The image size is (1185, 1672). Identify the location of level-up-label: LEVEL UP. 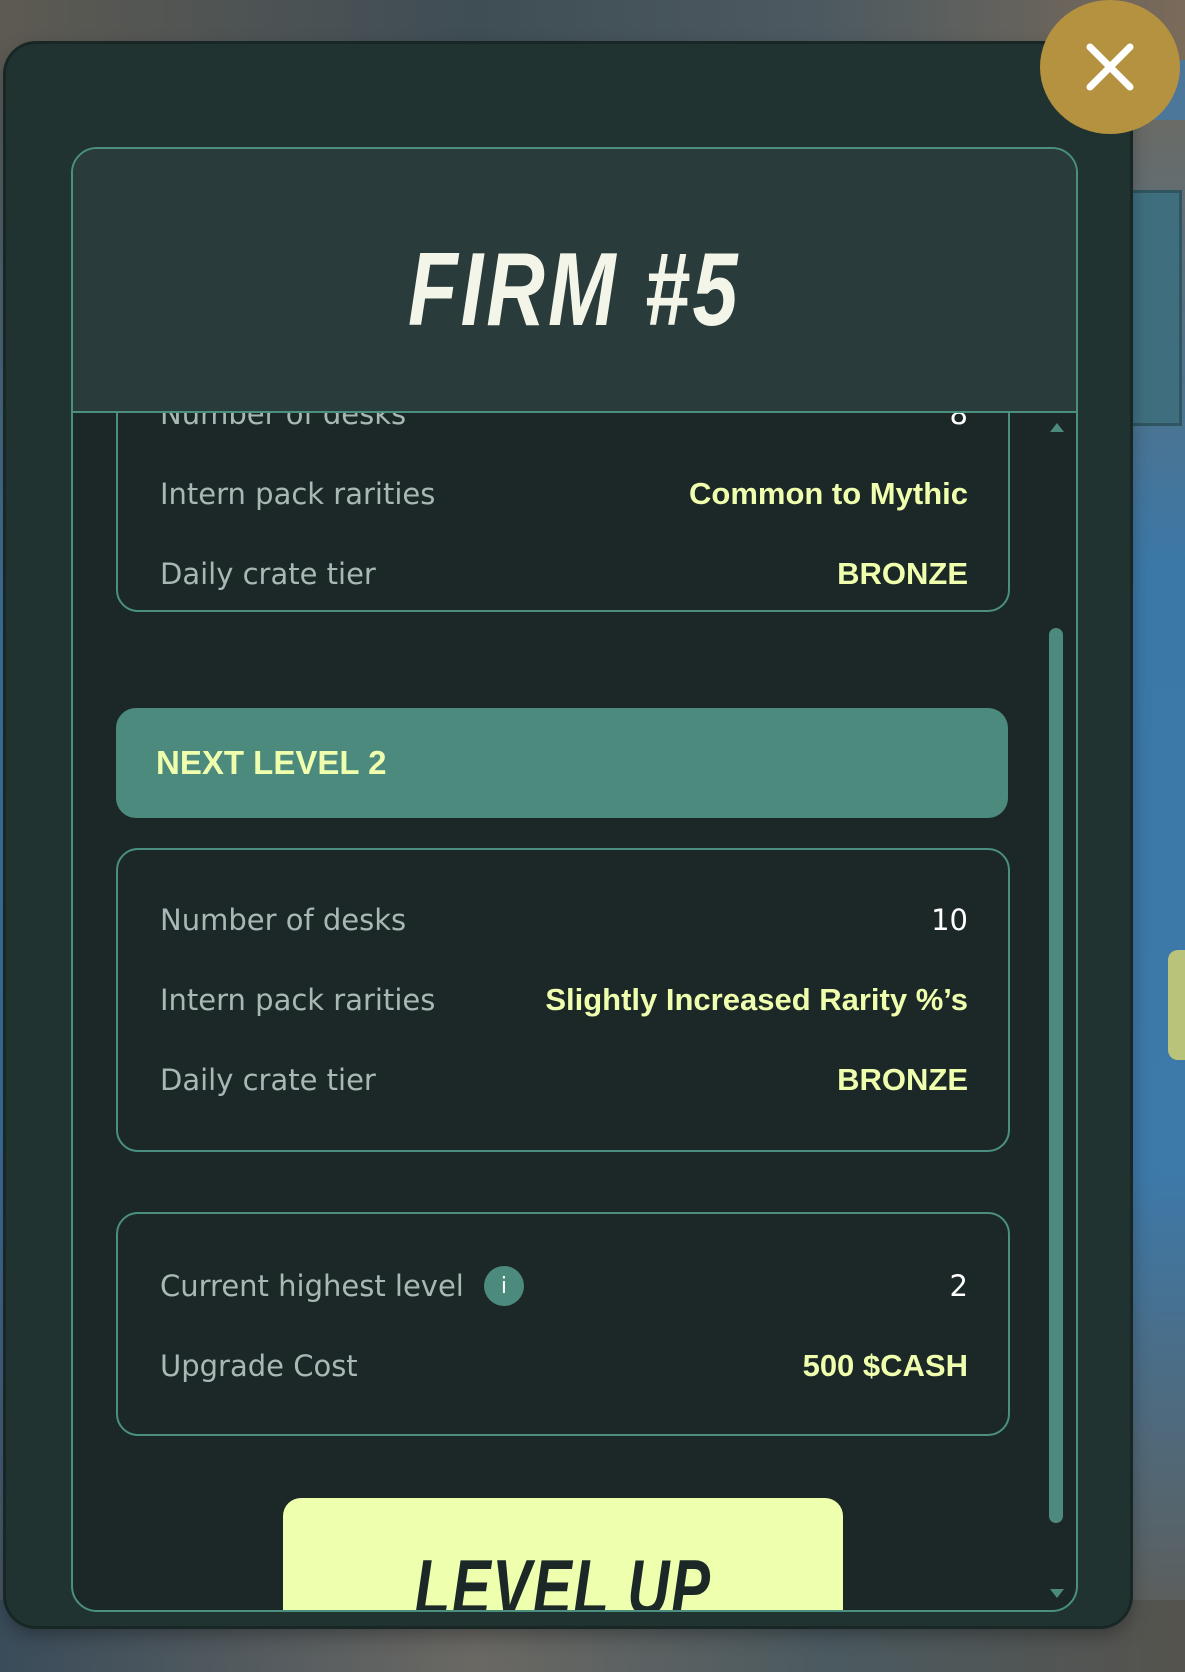
(563, 1576).